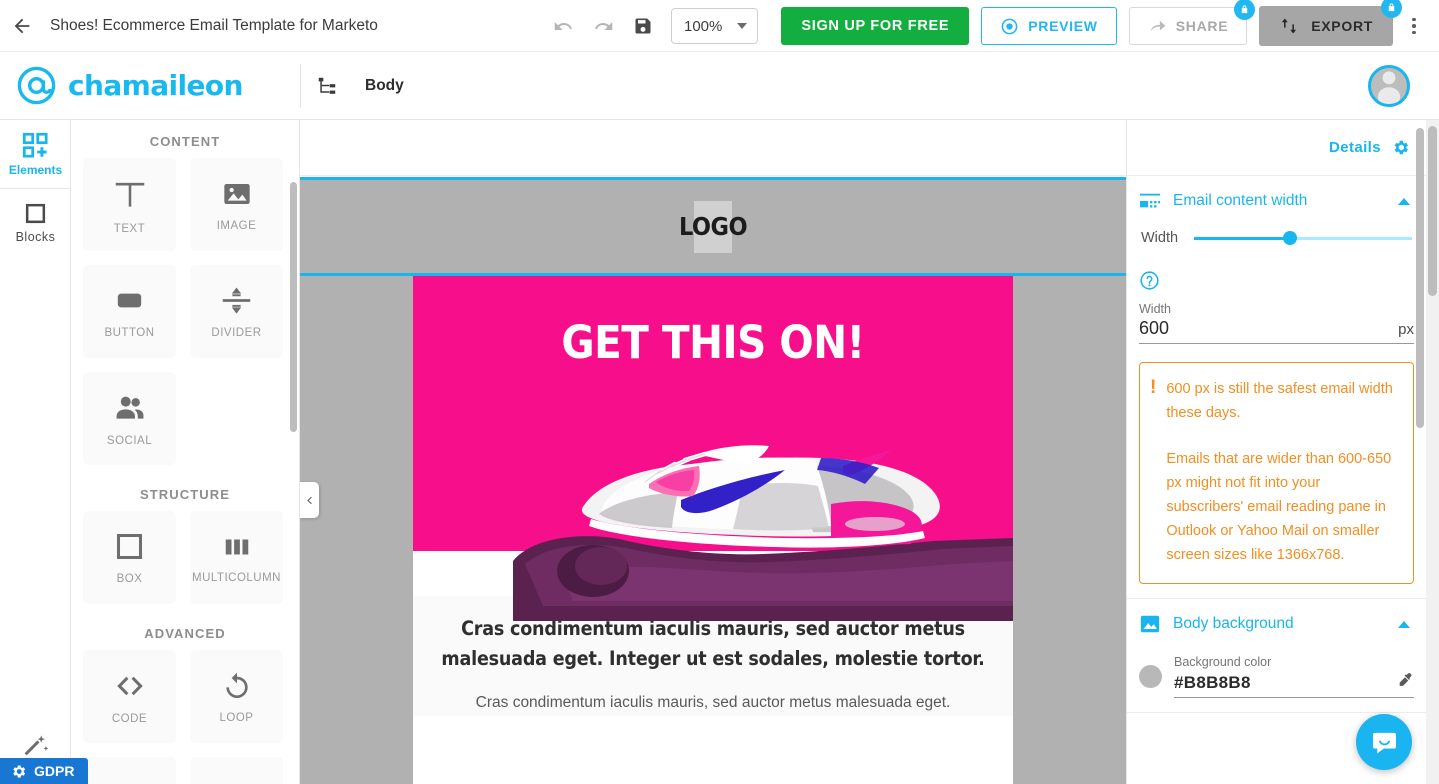 The width and height of the screenshot is (1439, 784). What do you see at coordinates (236, 546) in the screenshot?
I see `multicolumn-icon` at bounding box center [236, 546].